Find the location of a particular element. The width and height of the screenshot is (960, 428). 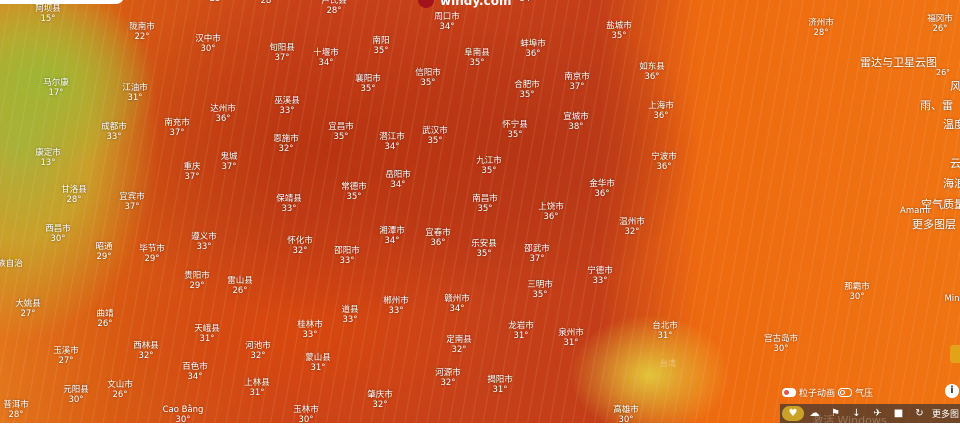

city-label: 盐城市 35° is located at coordinates (619, 31).